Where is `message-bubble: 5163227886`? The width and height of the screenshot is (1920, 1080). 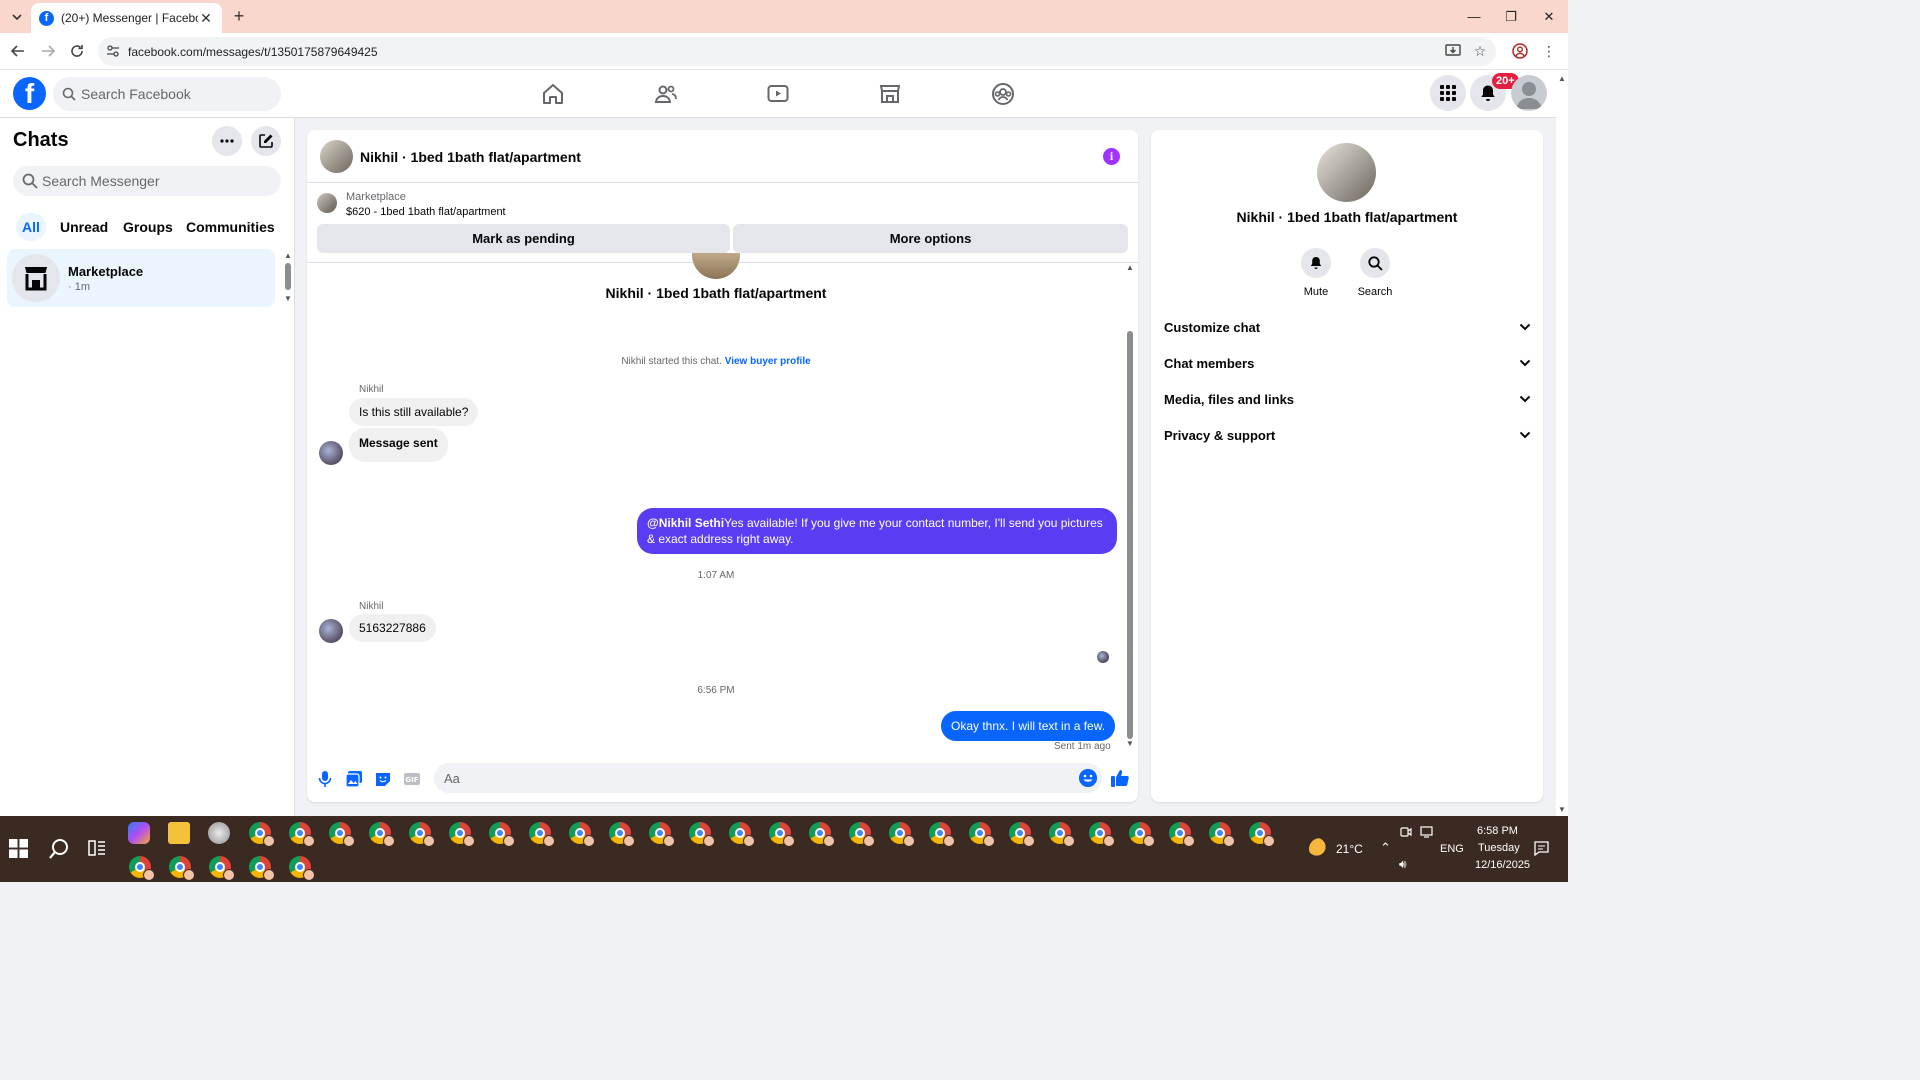
message-bubble: 5163227886 is located at coordinates (392, 628).